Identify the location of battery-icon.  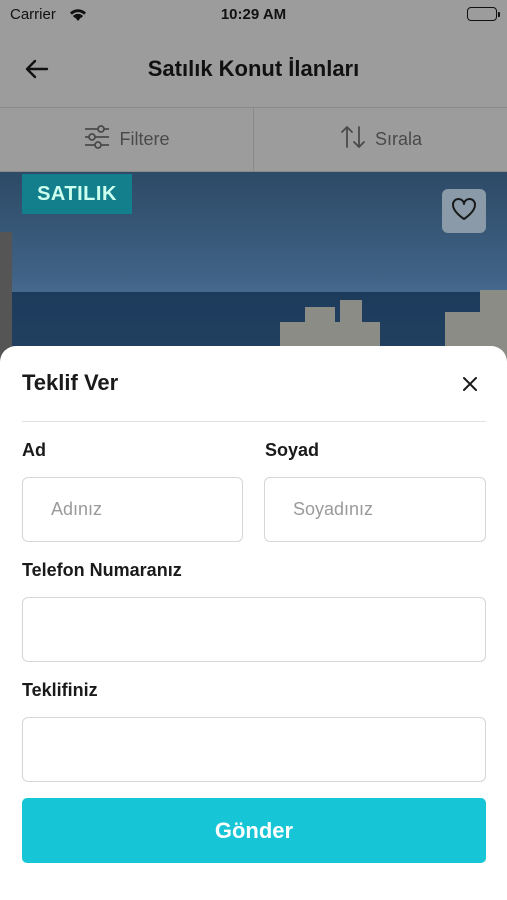
(483, 14).